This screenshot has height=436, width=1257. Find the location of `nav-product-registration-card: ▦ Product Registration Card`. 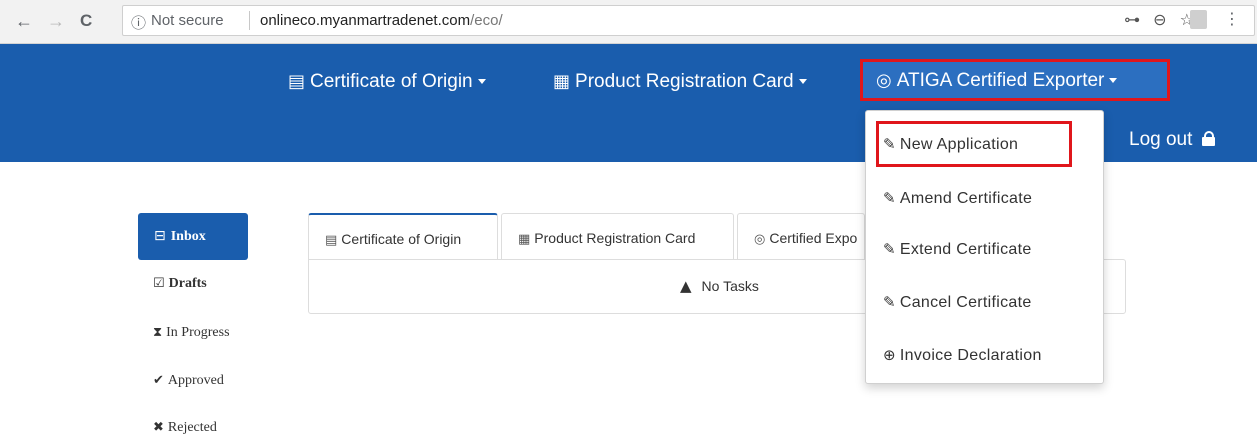

nav-product-registration-card: ▦ Product Registration Card is located at coordinates (680, 82).